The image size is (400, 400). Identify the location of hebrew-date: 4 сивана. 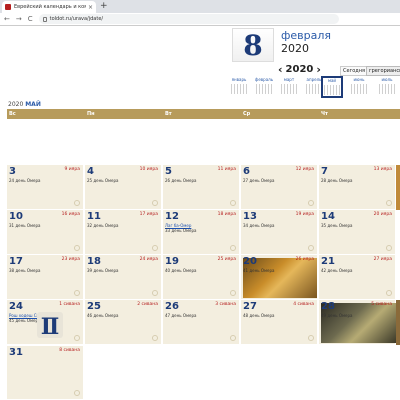
(303, 304).